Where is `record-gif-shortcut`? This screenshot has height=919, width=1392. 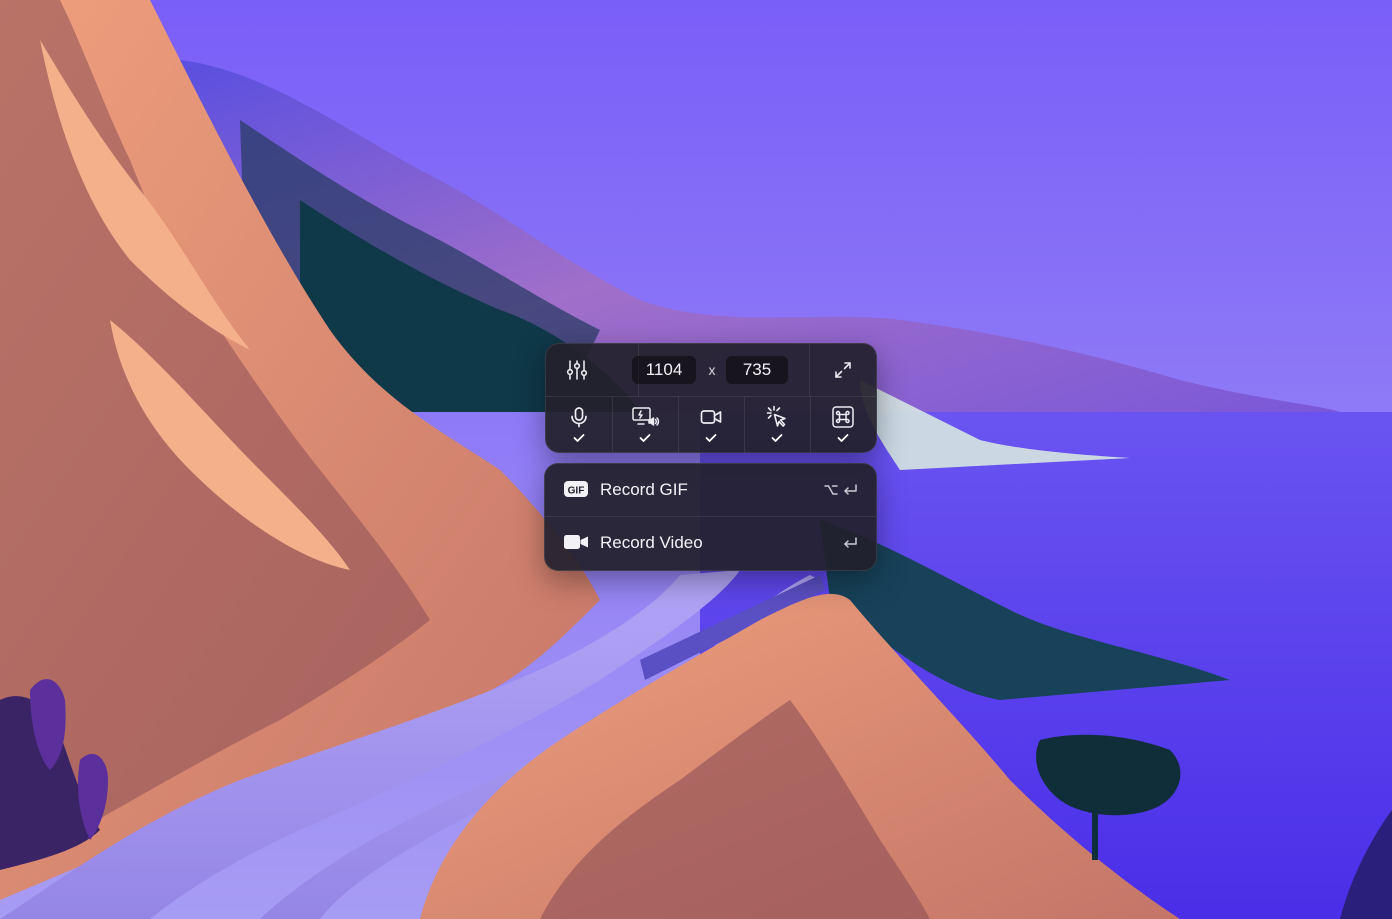
record-gif-shortcut is located at coordinates (841, 490).